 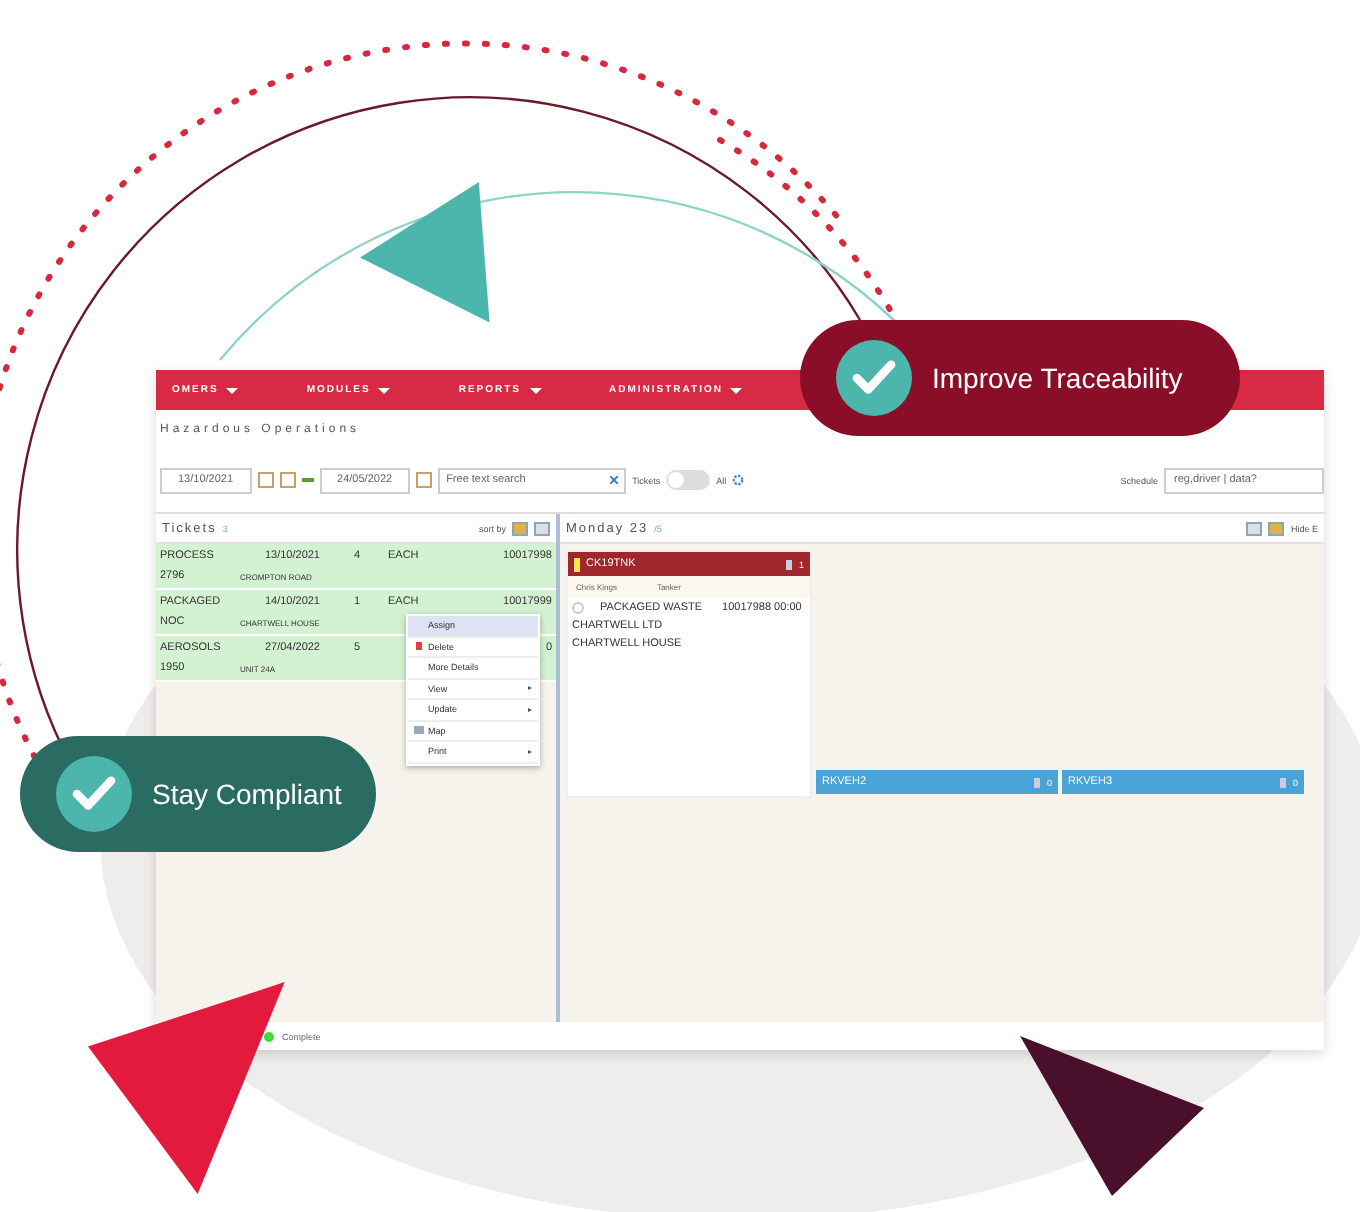 I want to click on settings-icon, so click(x=738, y=480).